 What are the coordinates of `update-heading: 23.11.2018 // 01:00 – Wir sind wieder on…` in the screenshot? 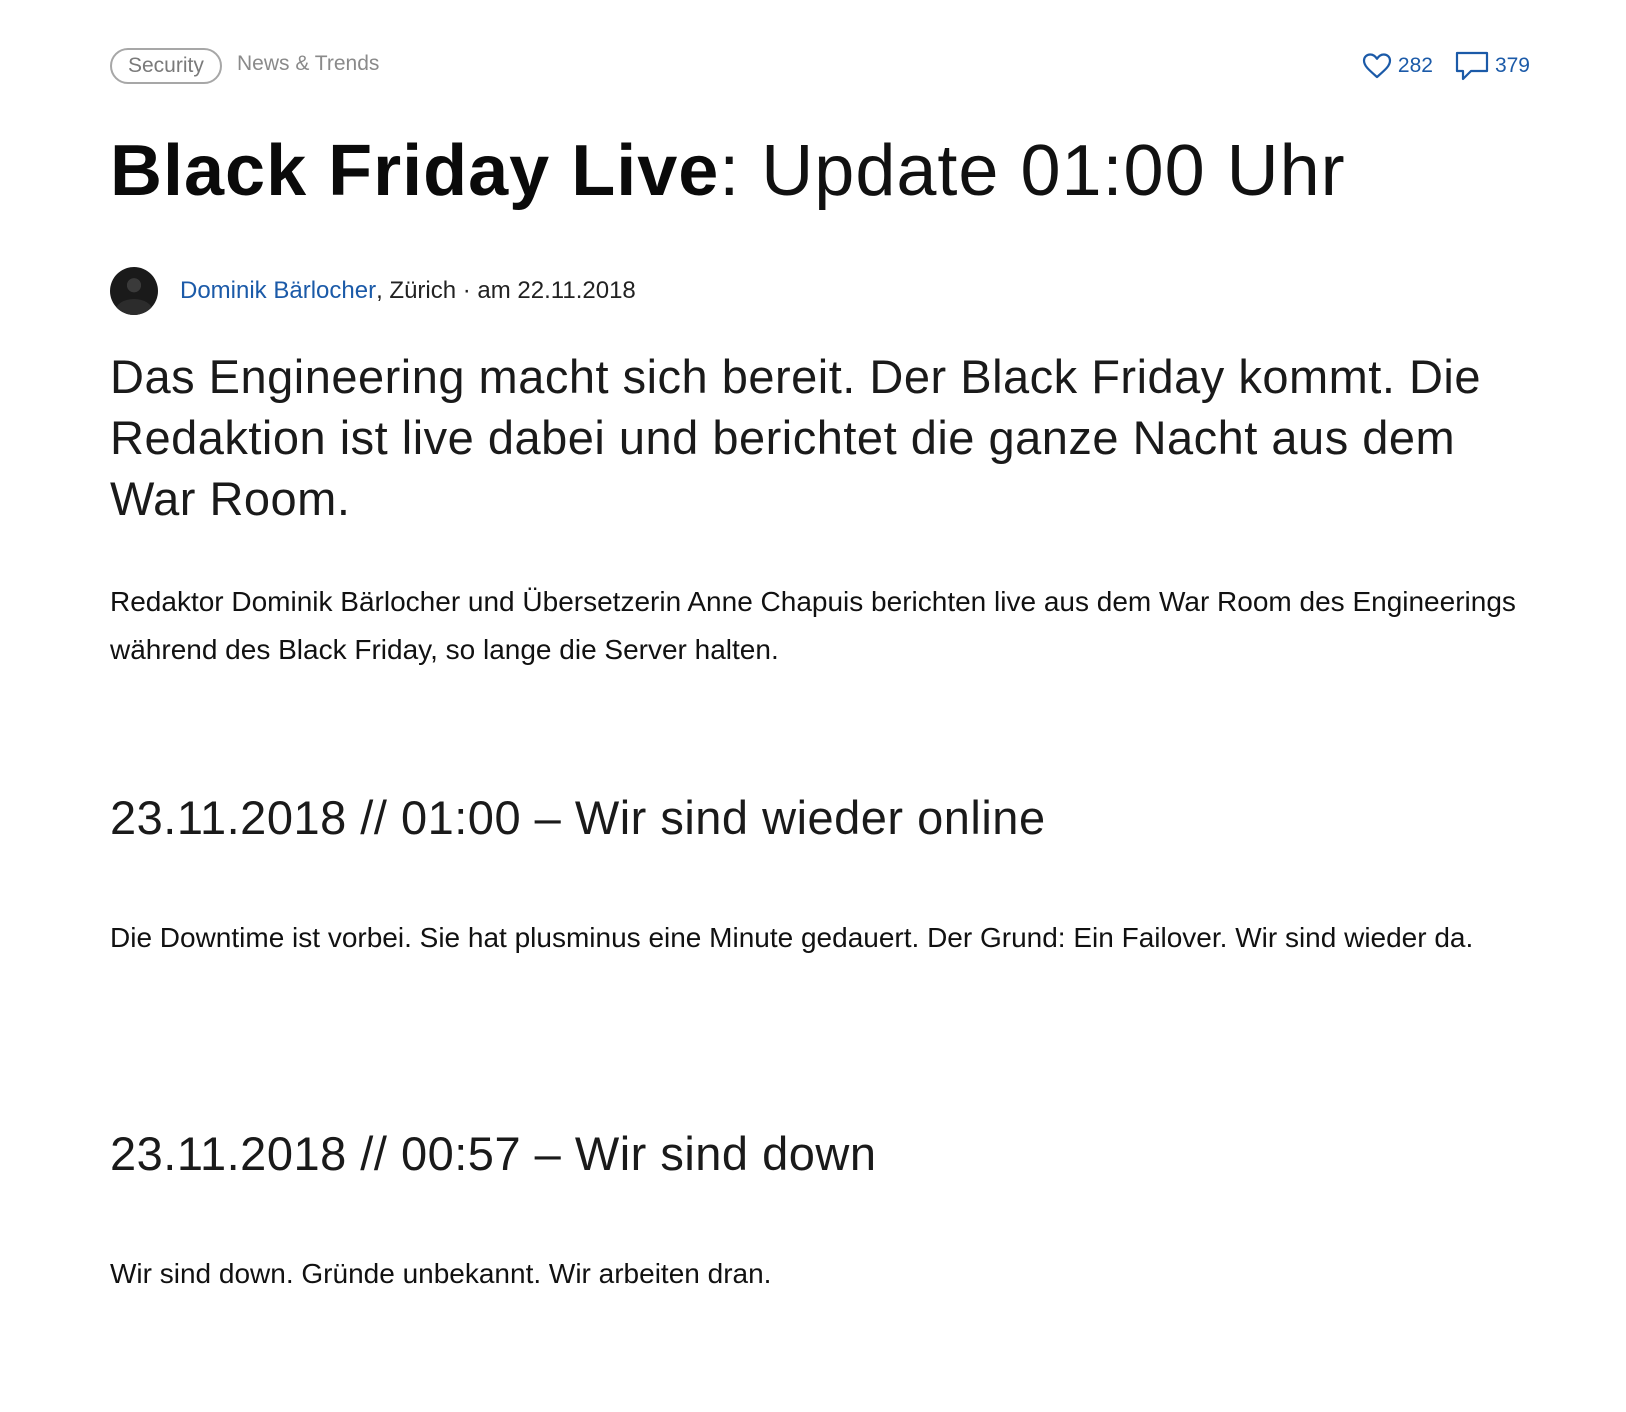 It's located at (578, 817).